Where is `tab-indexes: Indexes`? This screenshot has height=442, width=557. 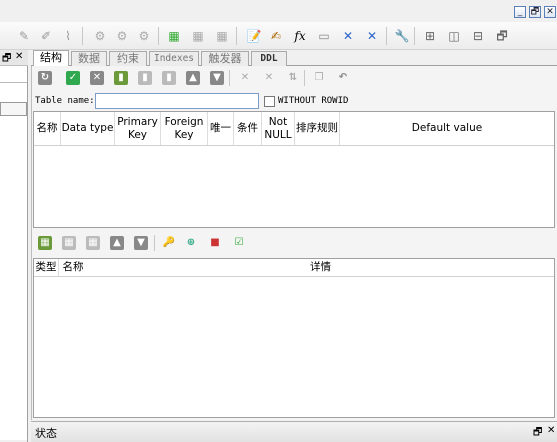 tab-indexes: Indexes is located at coordinates (174, 58).